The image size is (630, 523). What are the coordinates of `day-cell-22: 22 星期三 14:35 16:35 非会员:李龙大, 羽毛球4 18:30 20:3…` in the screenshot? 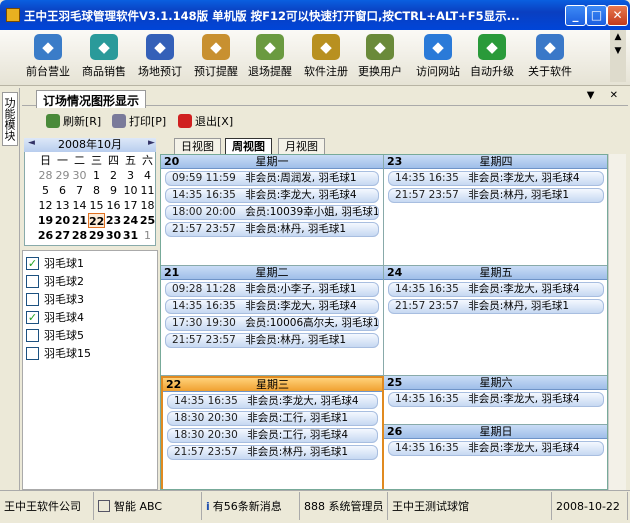 It's located at (272, 432).